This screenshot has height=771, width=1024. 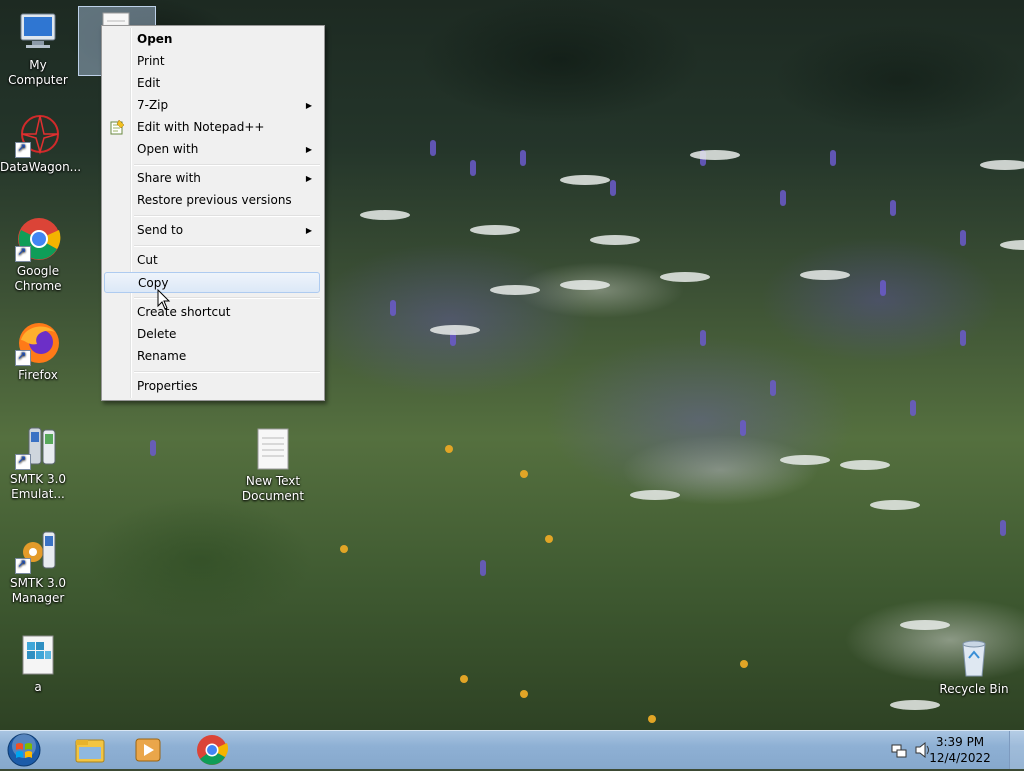 I want to click on clock-date: 12/4/2022, so click(x=960, y=758).